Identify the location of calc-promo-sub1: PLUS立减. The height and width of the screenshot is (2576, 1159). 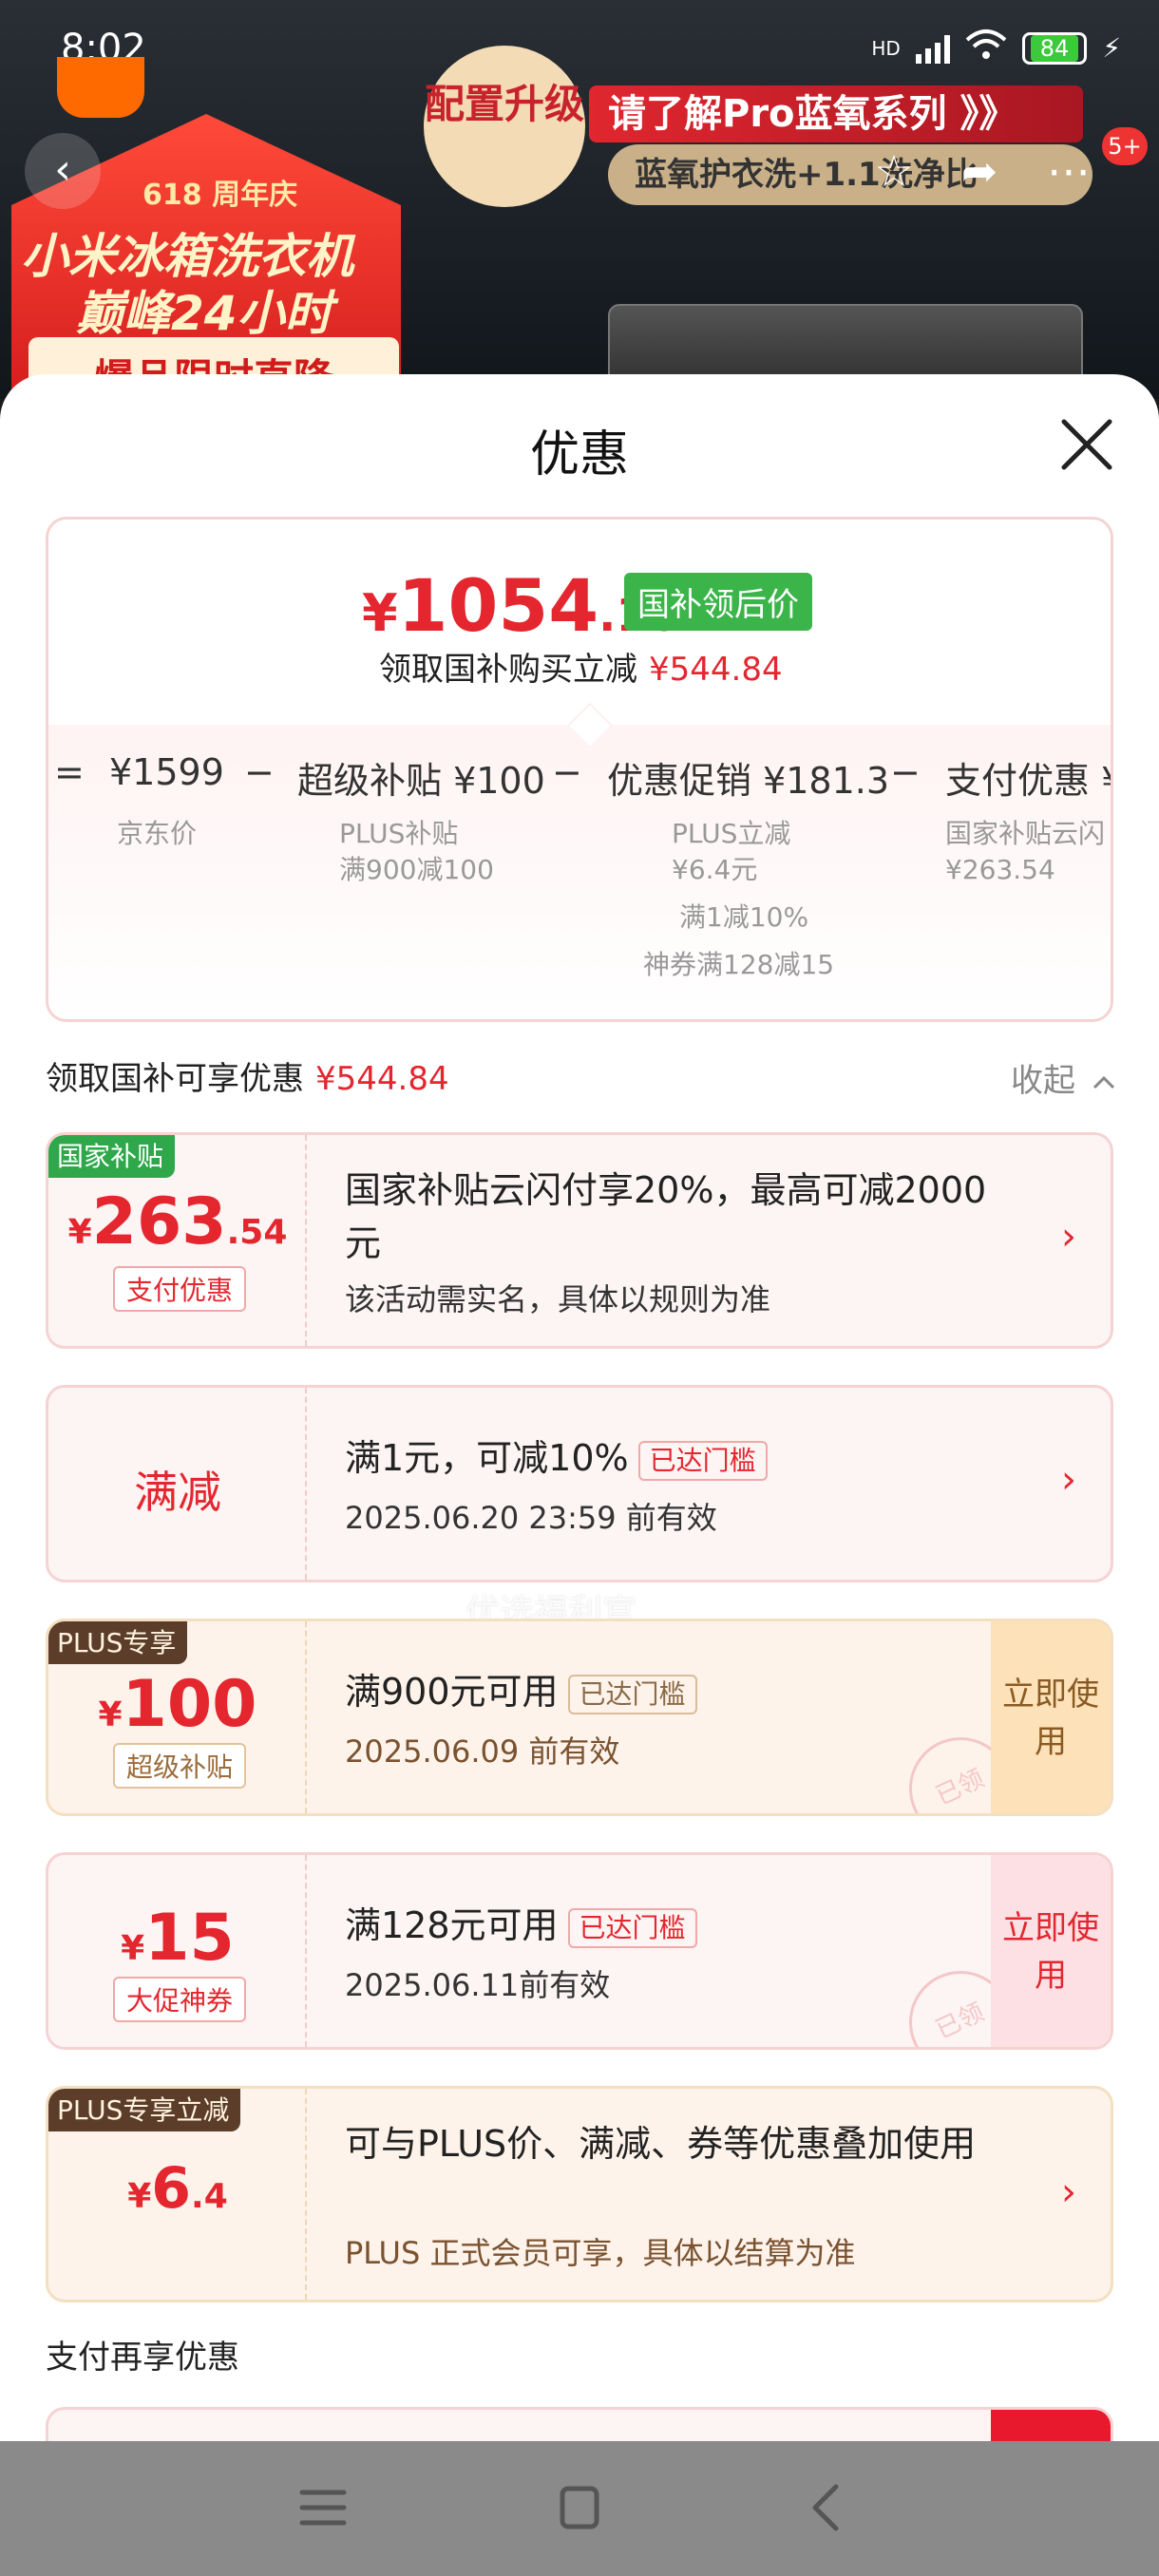
(731, 833).